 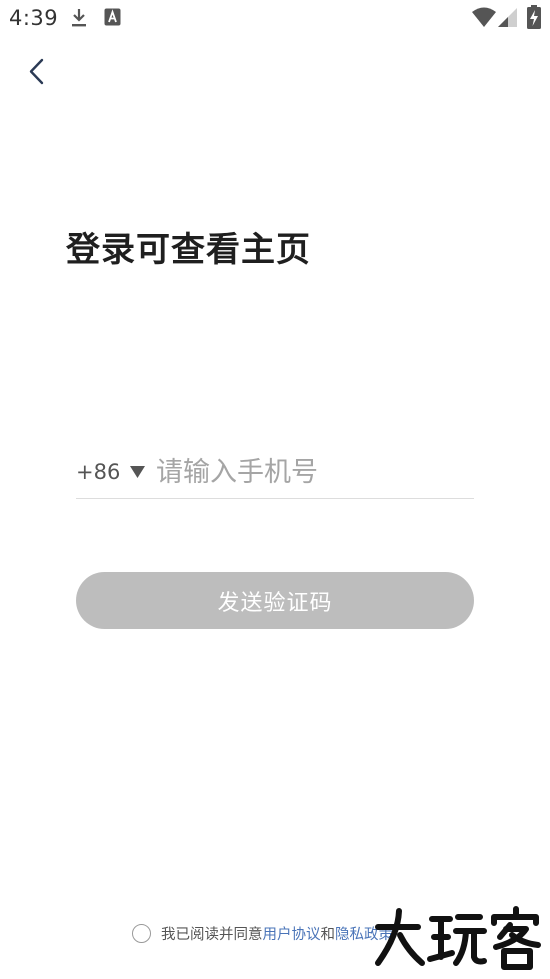 I want to click on phone-number-input, so click(x=311, y=472).